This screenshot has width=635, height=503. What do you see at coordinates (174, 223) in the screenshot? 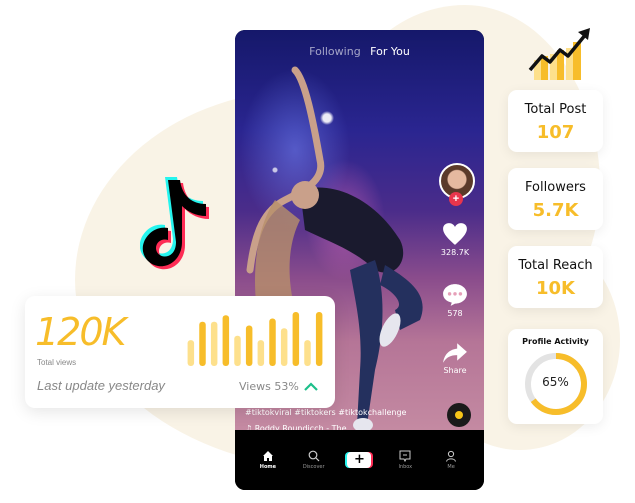
I see `tiktok-logo-icon` at bounding box center [174, 223].